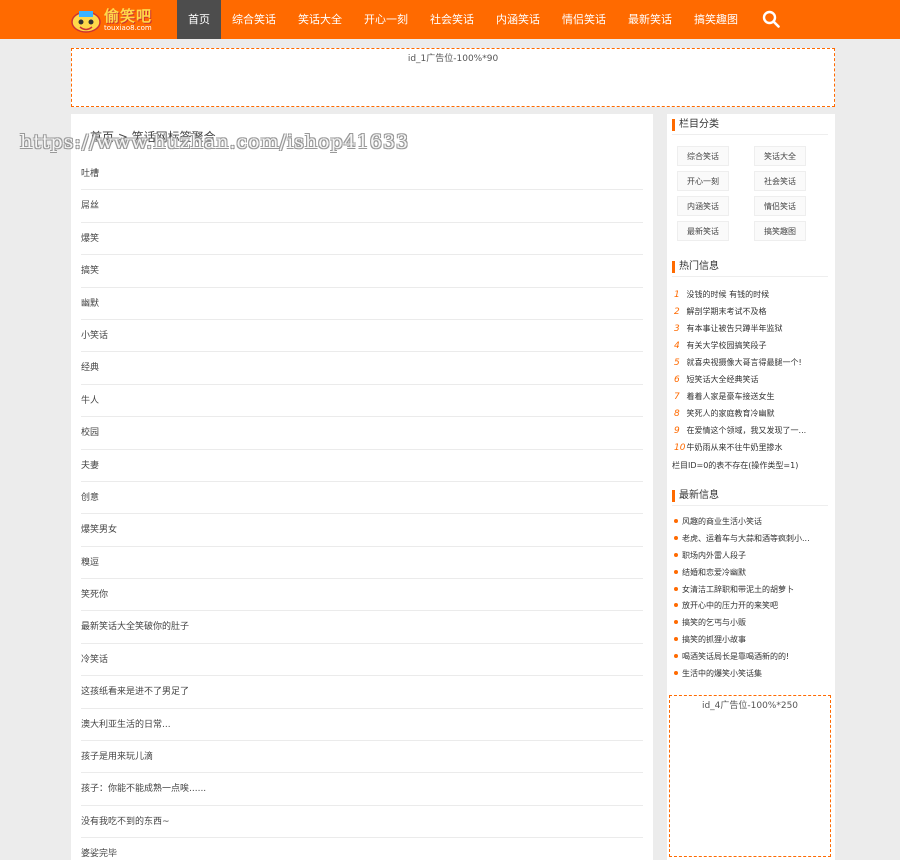 This screenshot has height=860, width=900. What do you see at coordinates (703, 231) in the screenshot?
I see `category-button: 最新笑话` at bounding box center [703, 231].